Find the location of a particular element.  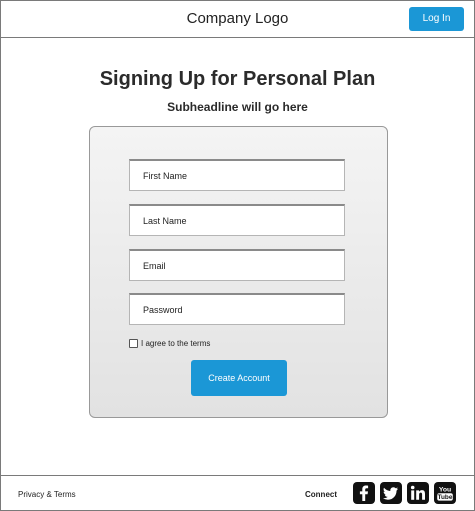

youtube-icon: You Tube is located at coordinates (445, 493).